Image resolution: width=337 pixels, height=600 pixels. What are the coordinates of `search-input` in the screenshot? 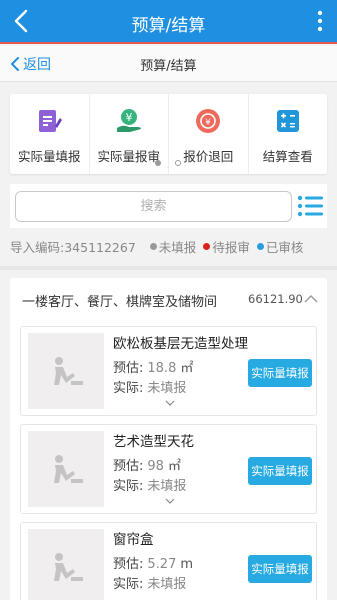 It's located at (153, 206).